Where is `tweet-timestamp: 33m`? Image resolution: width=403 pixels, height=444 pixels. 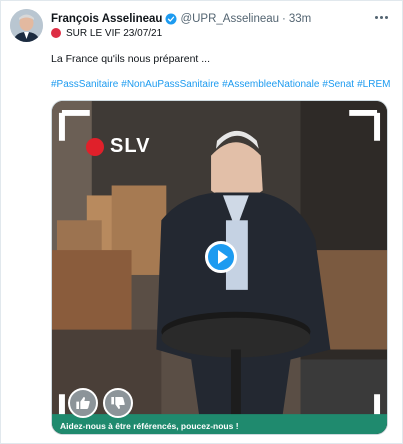 tweet-timestamp: 33m is located at coordinates (300, 19).